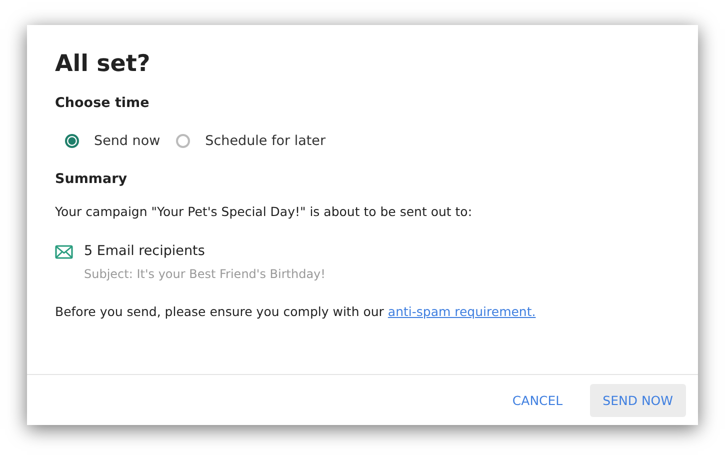 This screenshot has width=725, height=455. I want to click on send-now-button: SEND NOW, so click(638, 400).